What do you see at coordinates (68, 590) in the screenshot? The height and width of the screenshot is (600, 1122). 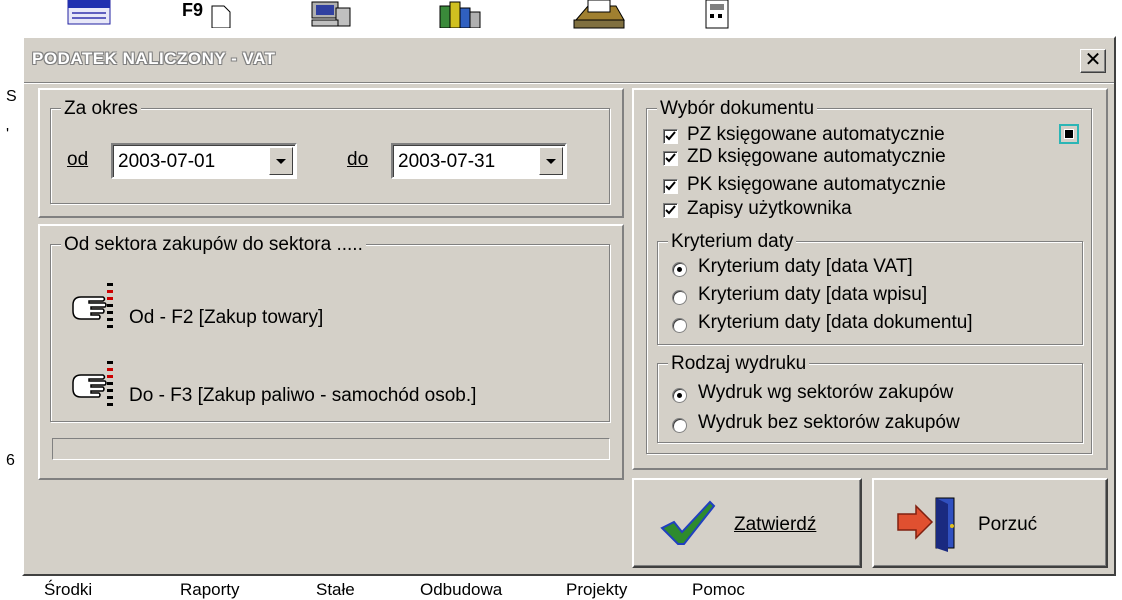 I see `menu-item: Środki` at bounding box center [68, 590].